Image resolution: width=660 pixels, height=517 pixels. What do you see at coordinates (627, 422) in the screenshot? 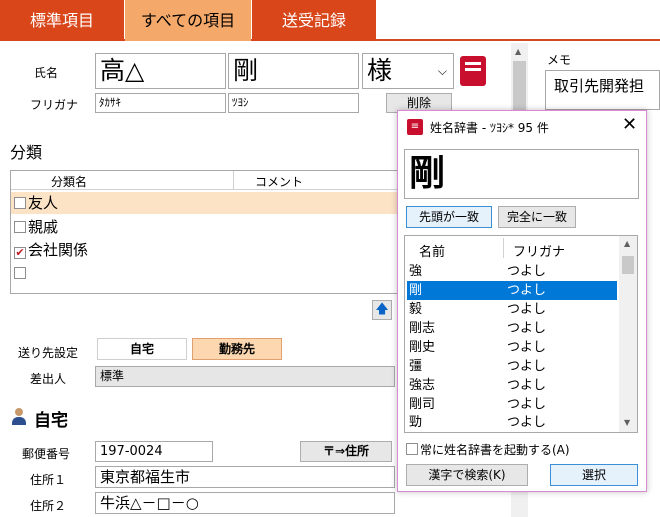
I see `scroll-down-arrow-icon: ▼` at bounding box center [627, 422].